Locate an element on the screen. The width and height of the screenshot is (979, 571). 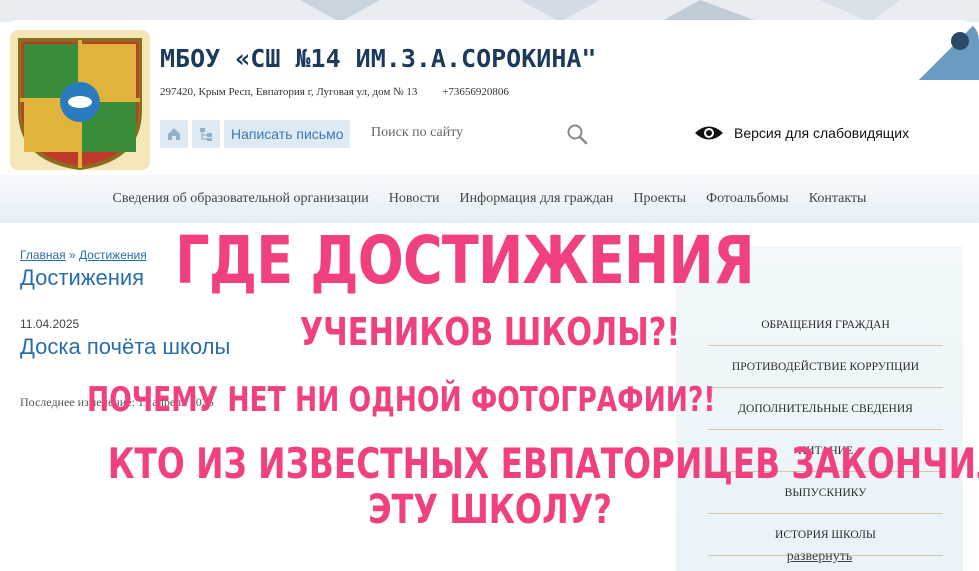
eye-icon is located at coordinates (709, 133).